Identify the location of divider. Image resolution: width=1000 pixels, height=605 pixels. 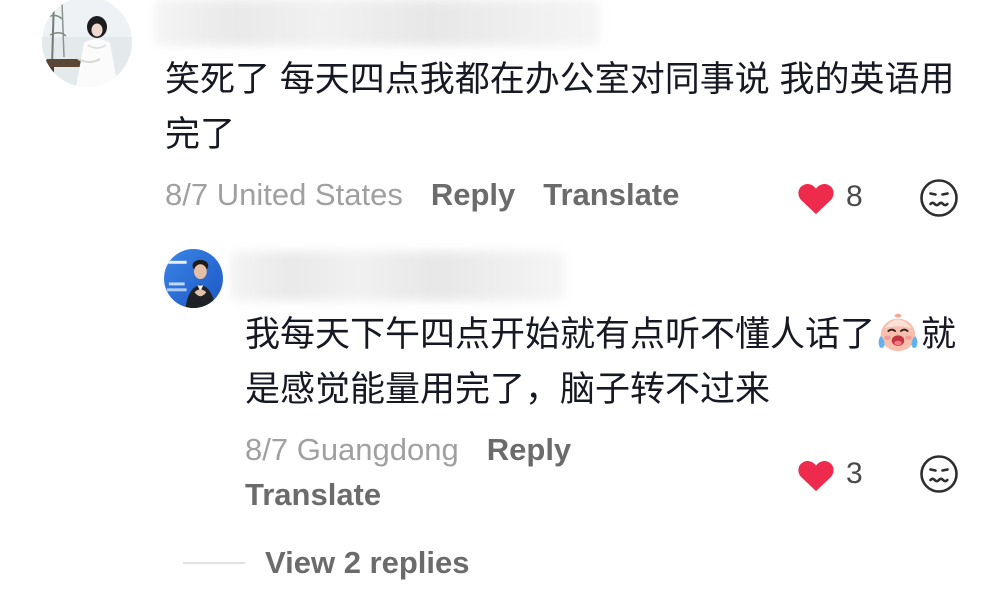
(214, 563).